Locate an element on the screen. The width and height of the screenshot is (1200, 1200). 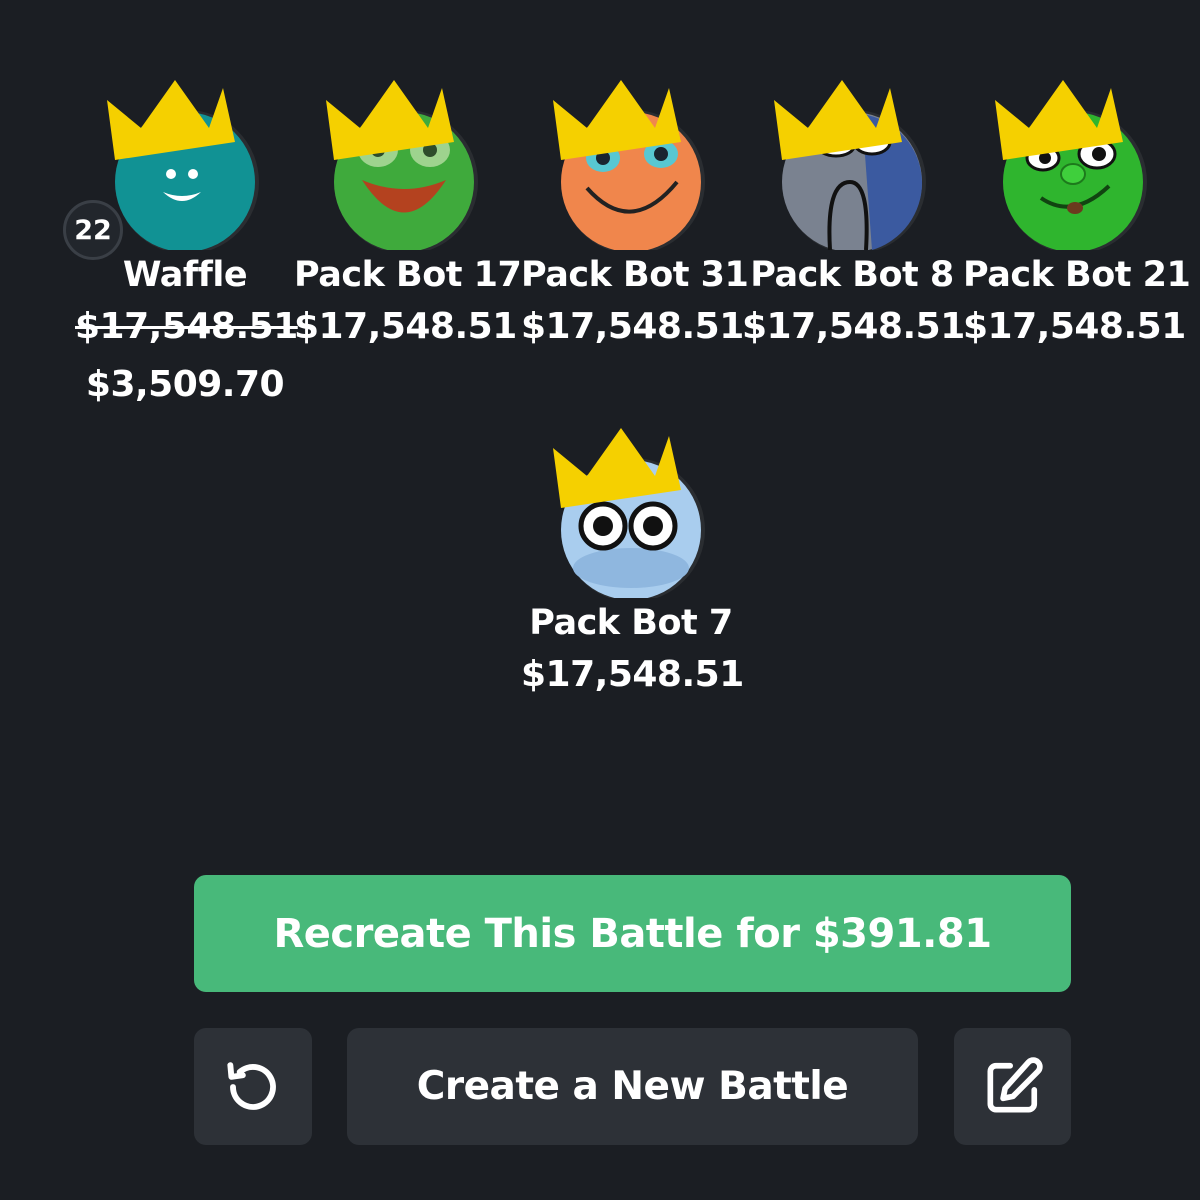
player-name: Pack Bot 7 is located at coordinates (631, 623).